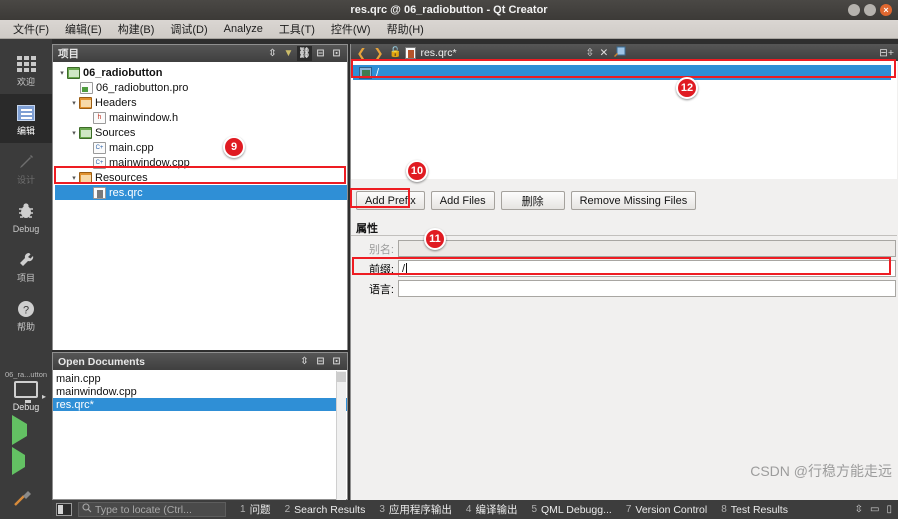 This screenshot has height=519, width=898. I want to click on mode-projects-label: 项目, so click(25, 277).